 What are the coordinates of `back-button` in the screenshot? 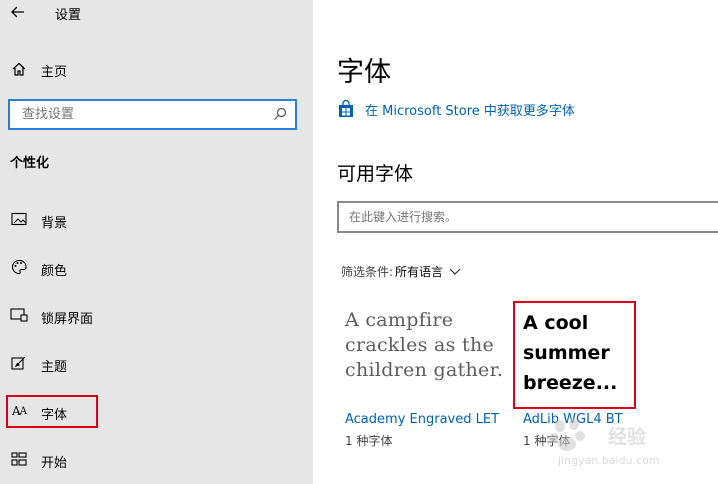 It's located at (18, 12).